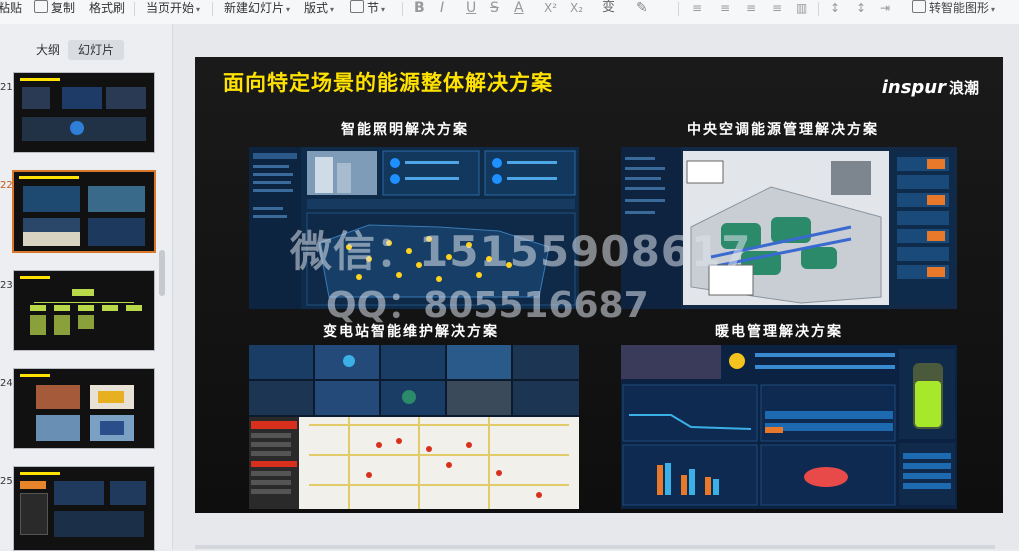 The width and height of the screenshot is (1019, 551). I want to click on format-painter-label: 格式刷, so click(107, 8).